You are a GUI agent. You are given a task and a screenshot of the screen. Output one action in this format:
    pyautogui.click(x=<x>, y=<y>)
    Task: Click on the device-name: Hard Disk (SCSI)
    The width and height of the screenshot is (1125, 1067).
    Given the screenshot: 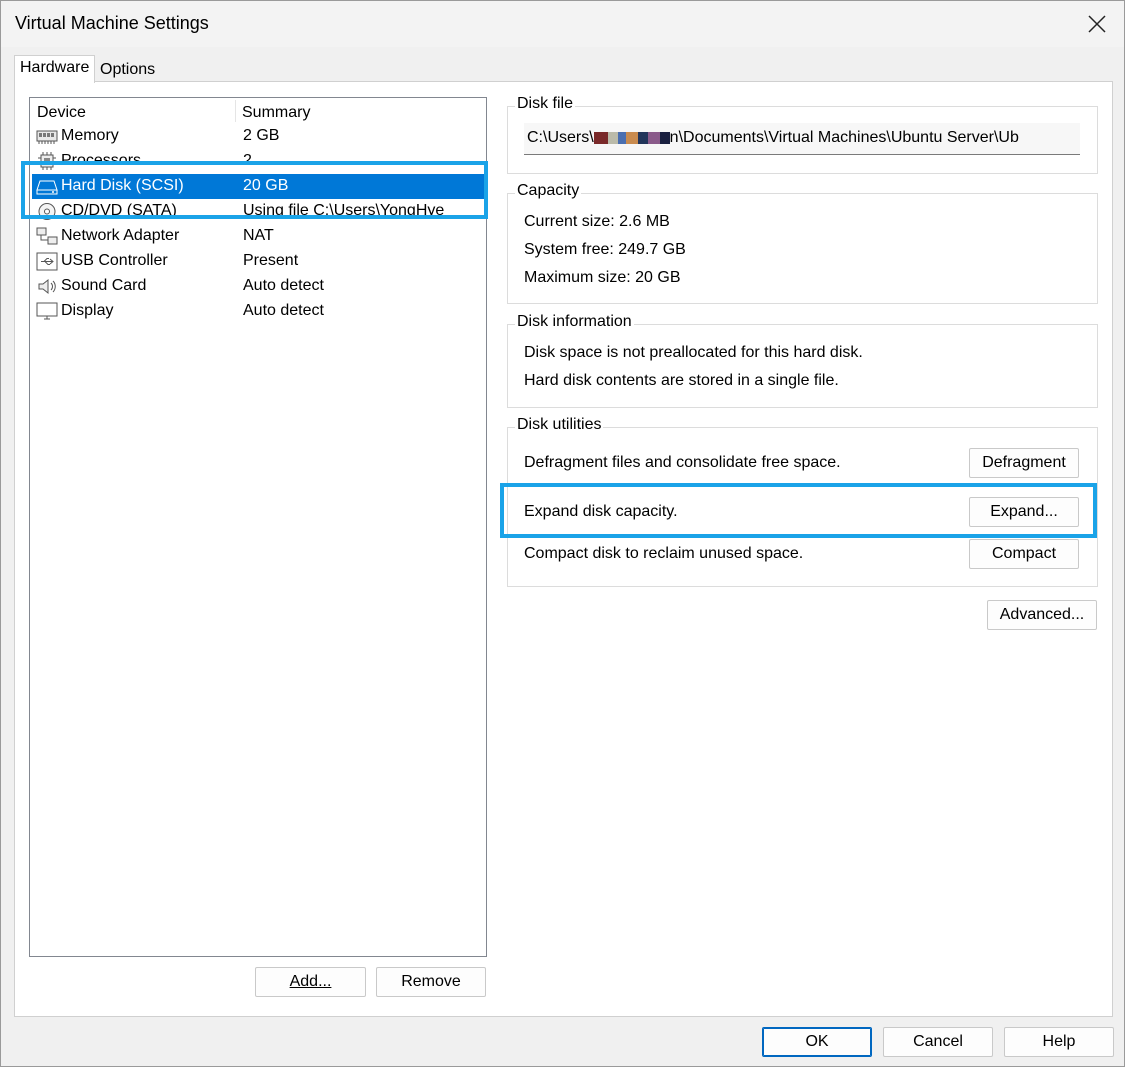 What is the action you would take?
    pyautogui.click(x=122, y=185)
    